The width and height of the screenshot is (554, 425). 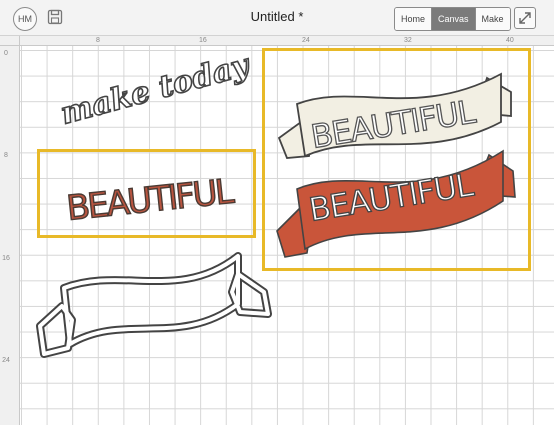 What do you see at coordinates (10, 41) in the screenshot?
I see `ruler-corner` at bounding box center [10, 41].